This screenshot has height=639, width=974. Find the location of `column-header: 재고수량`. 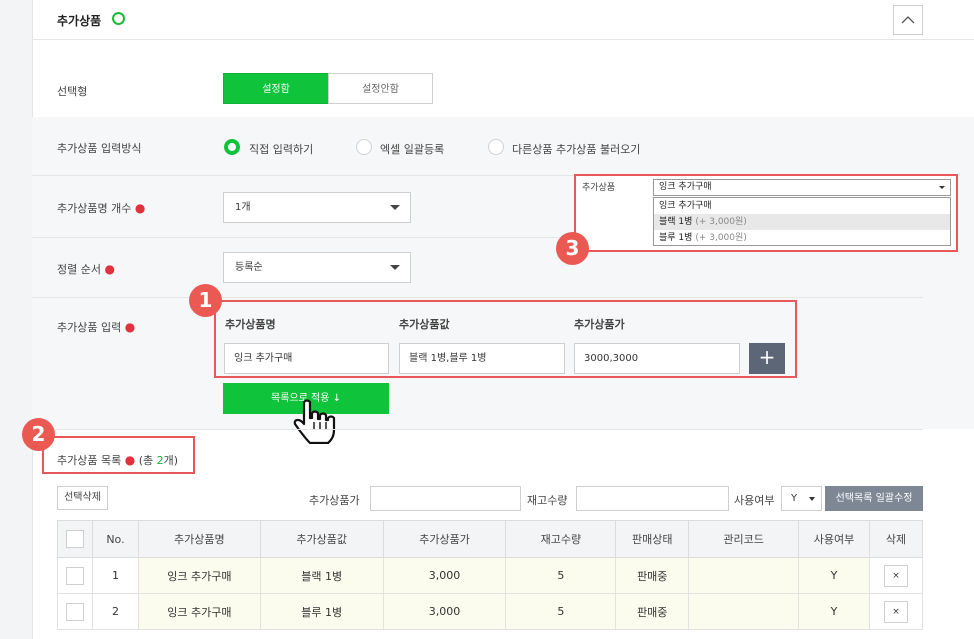

column-header: 재고수량 is located at coordinates (561, 539).